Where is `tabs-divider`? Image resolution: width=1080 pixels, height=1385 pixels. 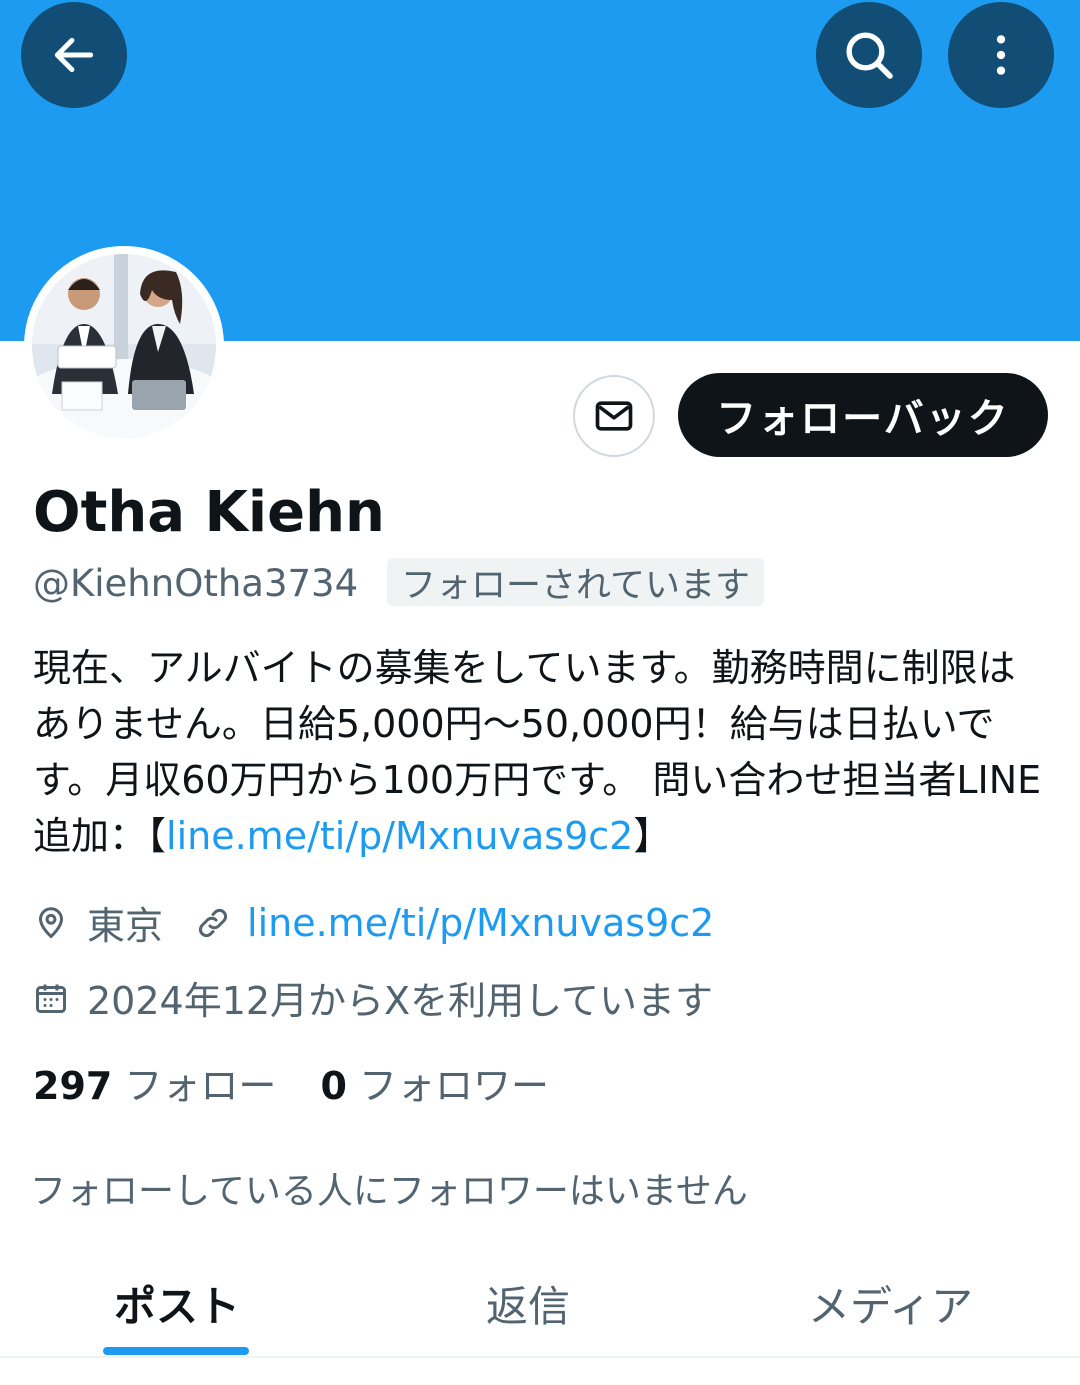
tabs-divider is located at coordinates (540, 1357).